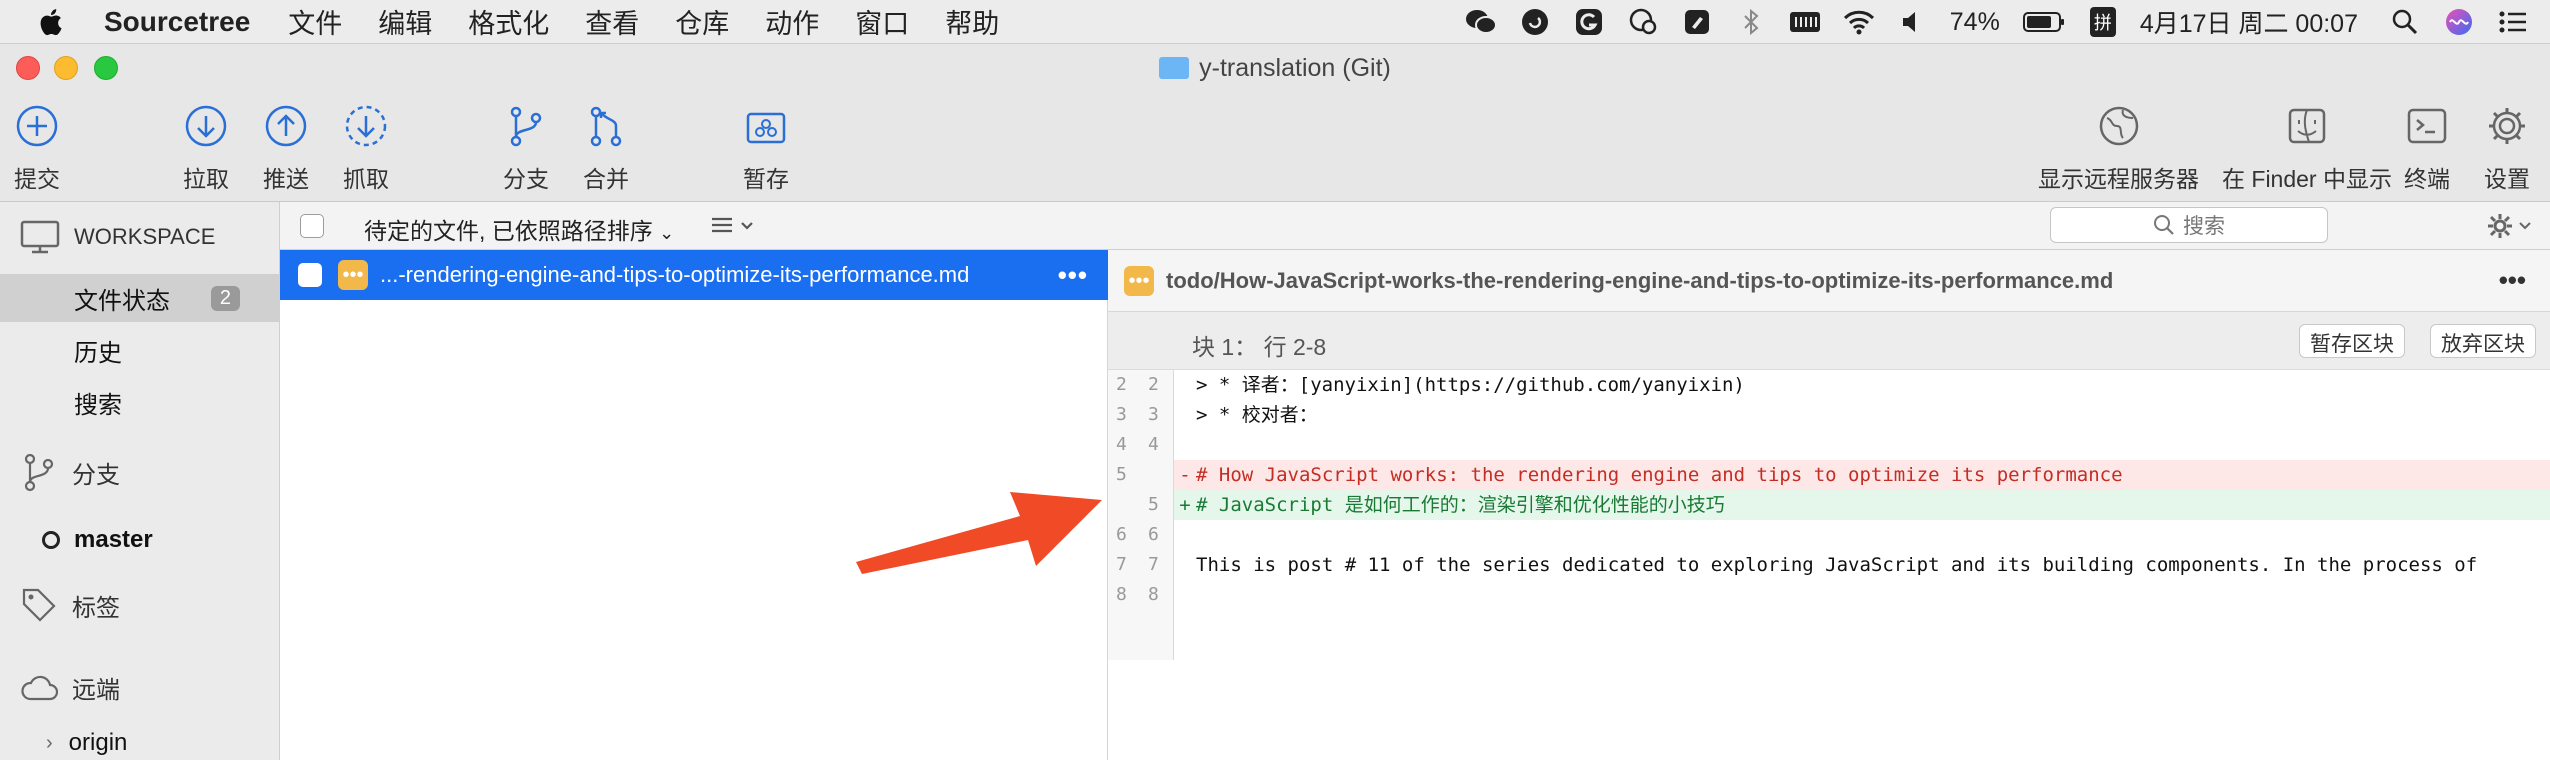 This screenshot has height=760, width=2550. What do you see at coordinates (1535, 22) in the screenshot?
I see `netease-music-icon` at bounding box center [1535, 22].